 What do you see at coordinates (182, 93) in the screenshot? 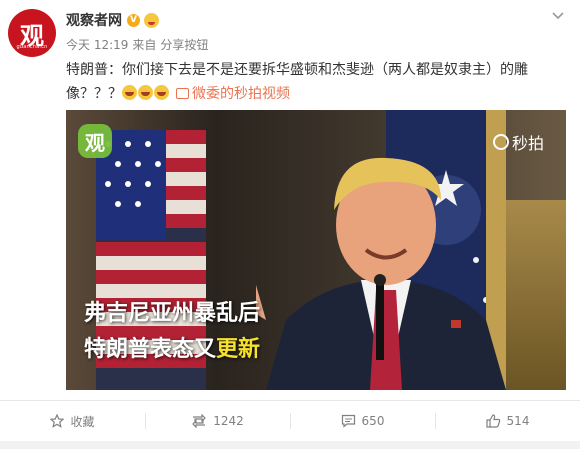
I see `video-icon` at bounding box center [182, 93].